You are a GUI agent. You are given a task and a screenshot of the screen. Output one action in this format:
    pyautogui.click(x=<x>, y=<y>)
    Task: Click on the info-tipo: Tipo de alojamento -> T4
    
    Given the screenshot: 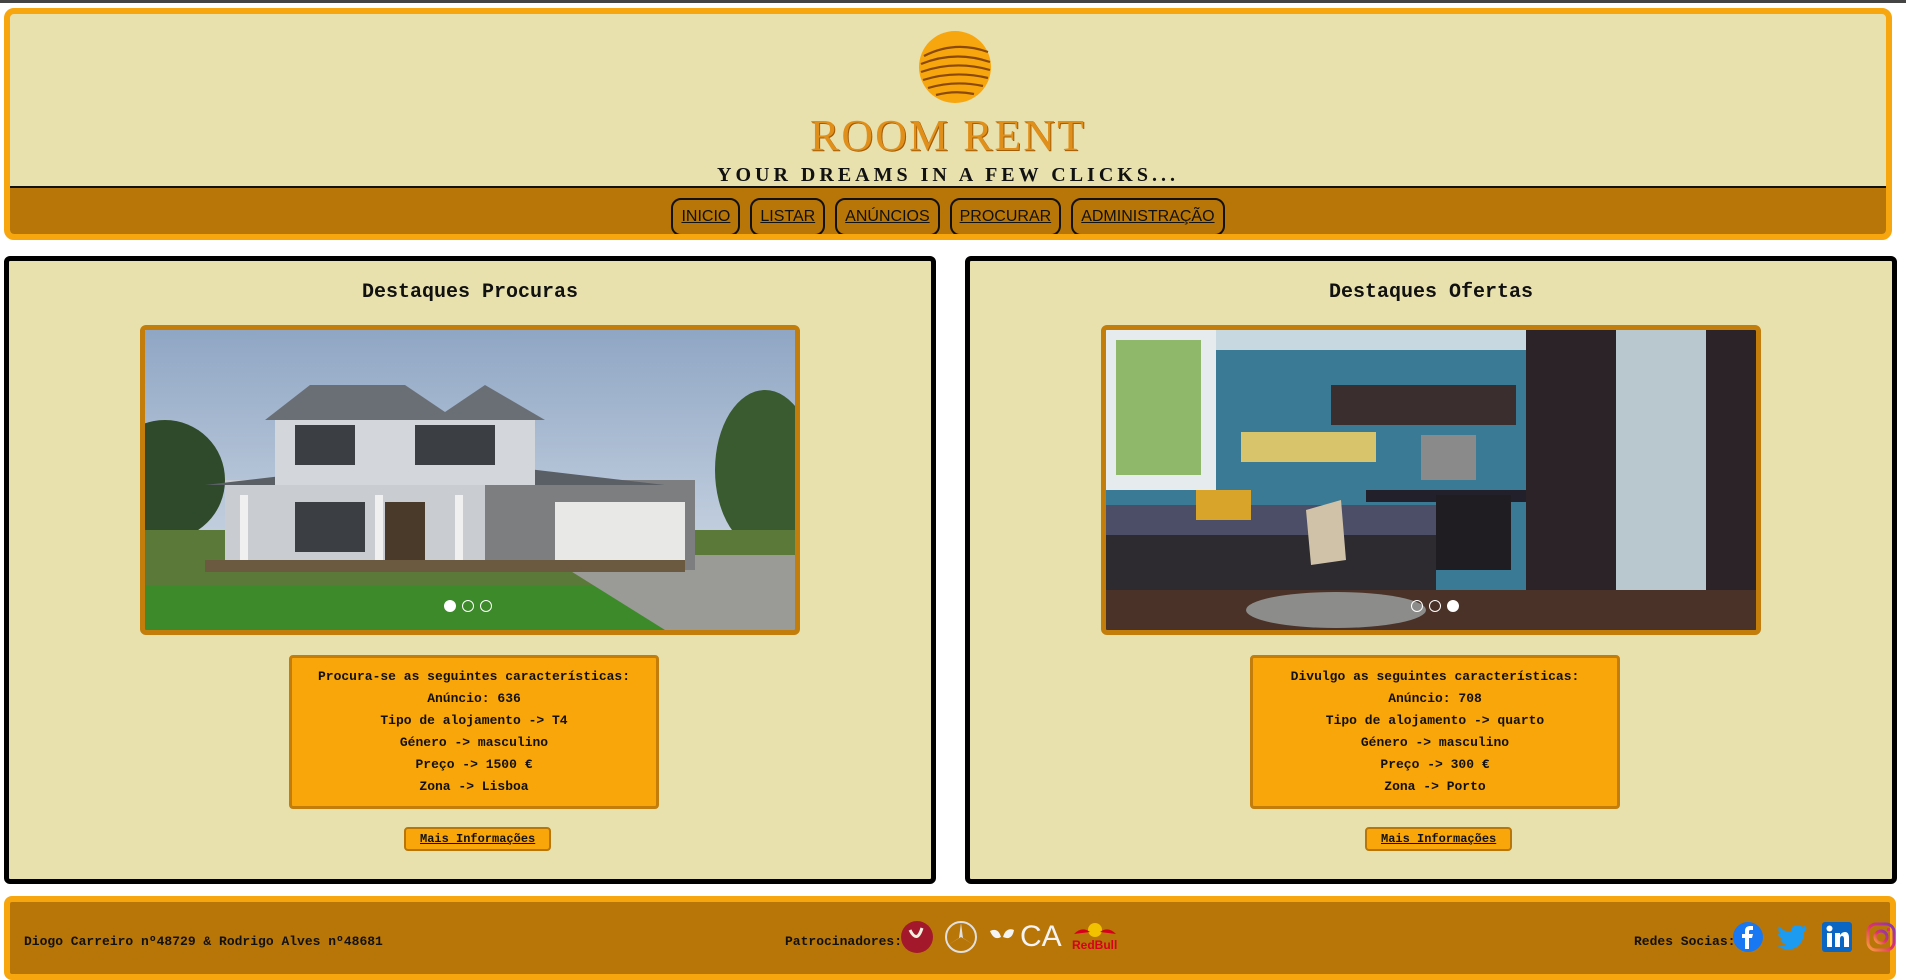 What is the action you would take?
    pyautogui.click(x=474, y=720)
    